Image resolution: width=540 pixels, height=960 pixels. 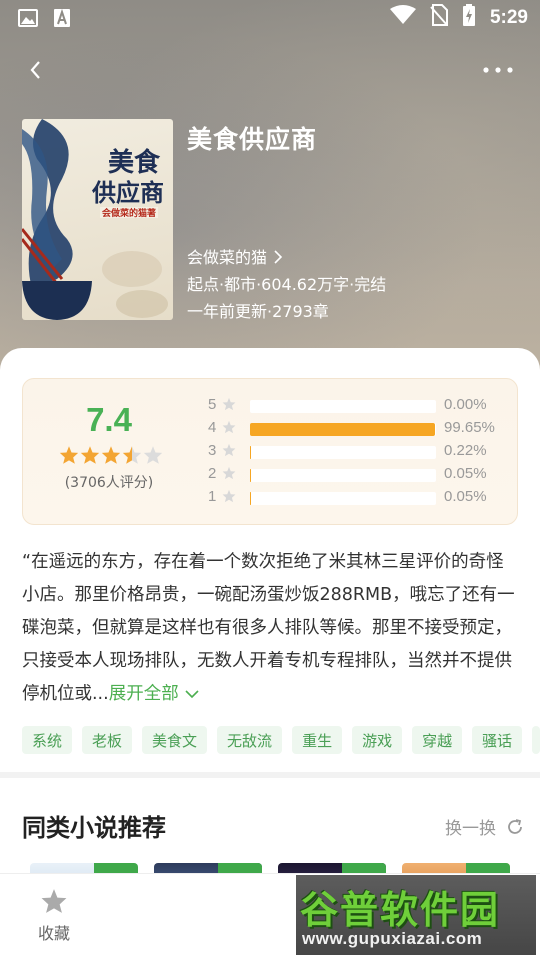 I want to click on gallery-icon, so click(x=28, y=20).